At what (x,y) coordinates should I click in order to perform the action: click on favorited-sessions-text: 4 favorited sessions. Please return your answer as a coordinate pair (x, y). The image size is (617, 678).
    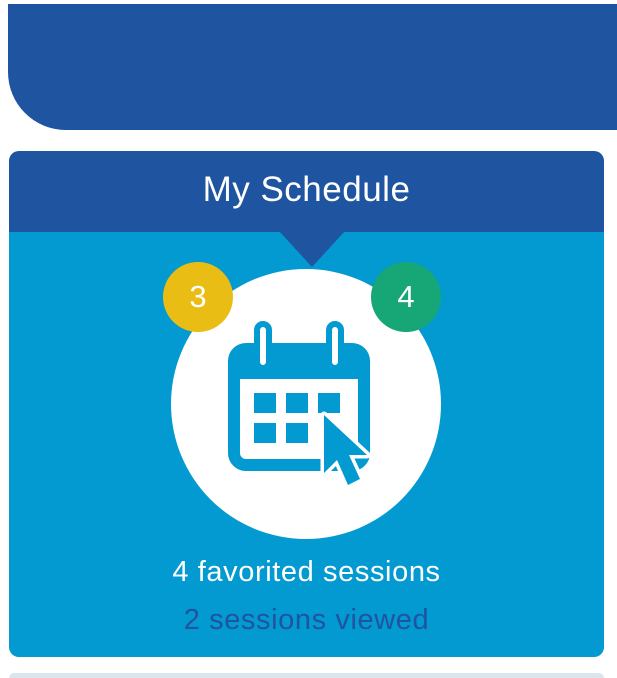
    Looking at the image, I should click on (306, 572).